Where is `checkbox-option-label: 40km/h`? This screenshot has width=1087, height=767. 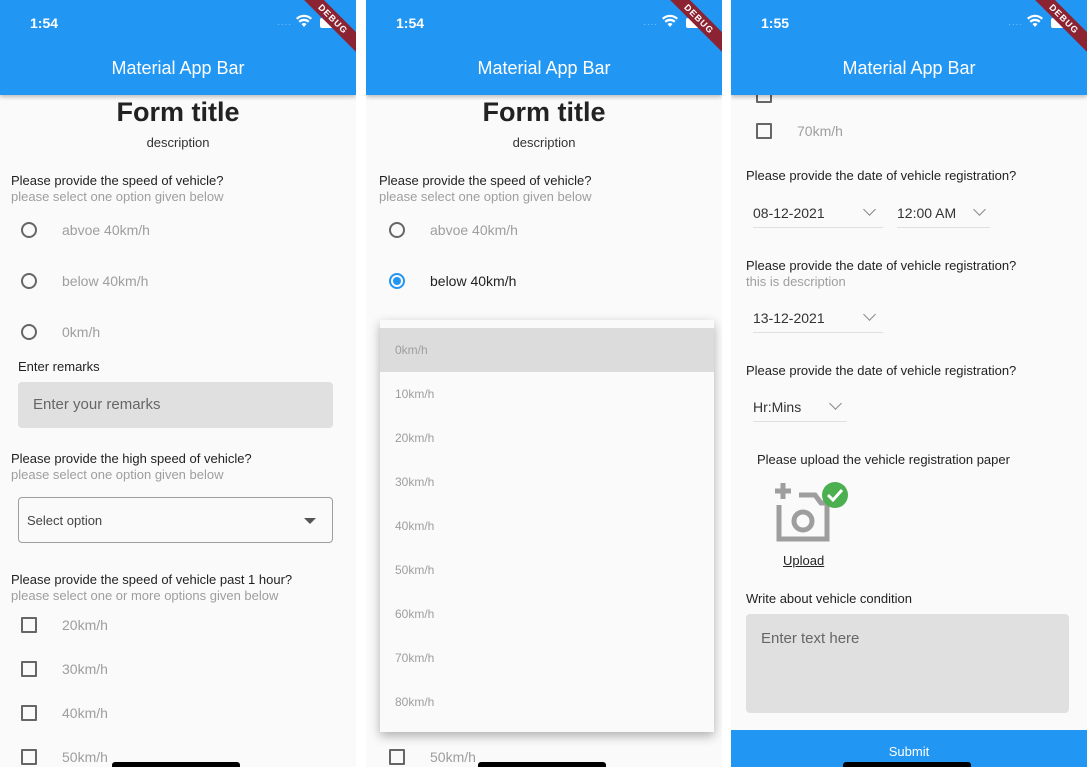
checkbox-option-label: 40km/h is located at coordinates (85, 713).